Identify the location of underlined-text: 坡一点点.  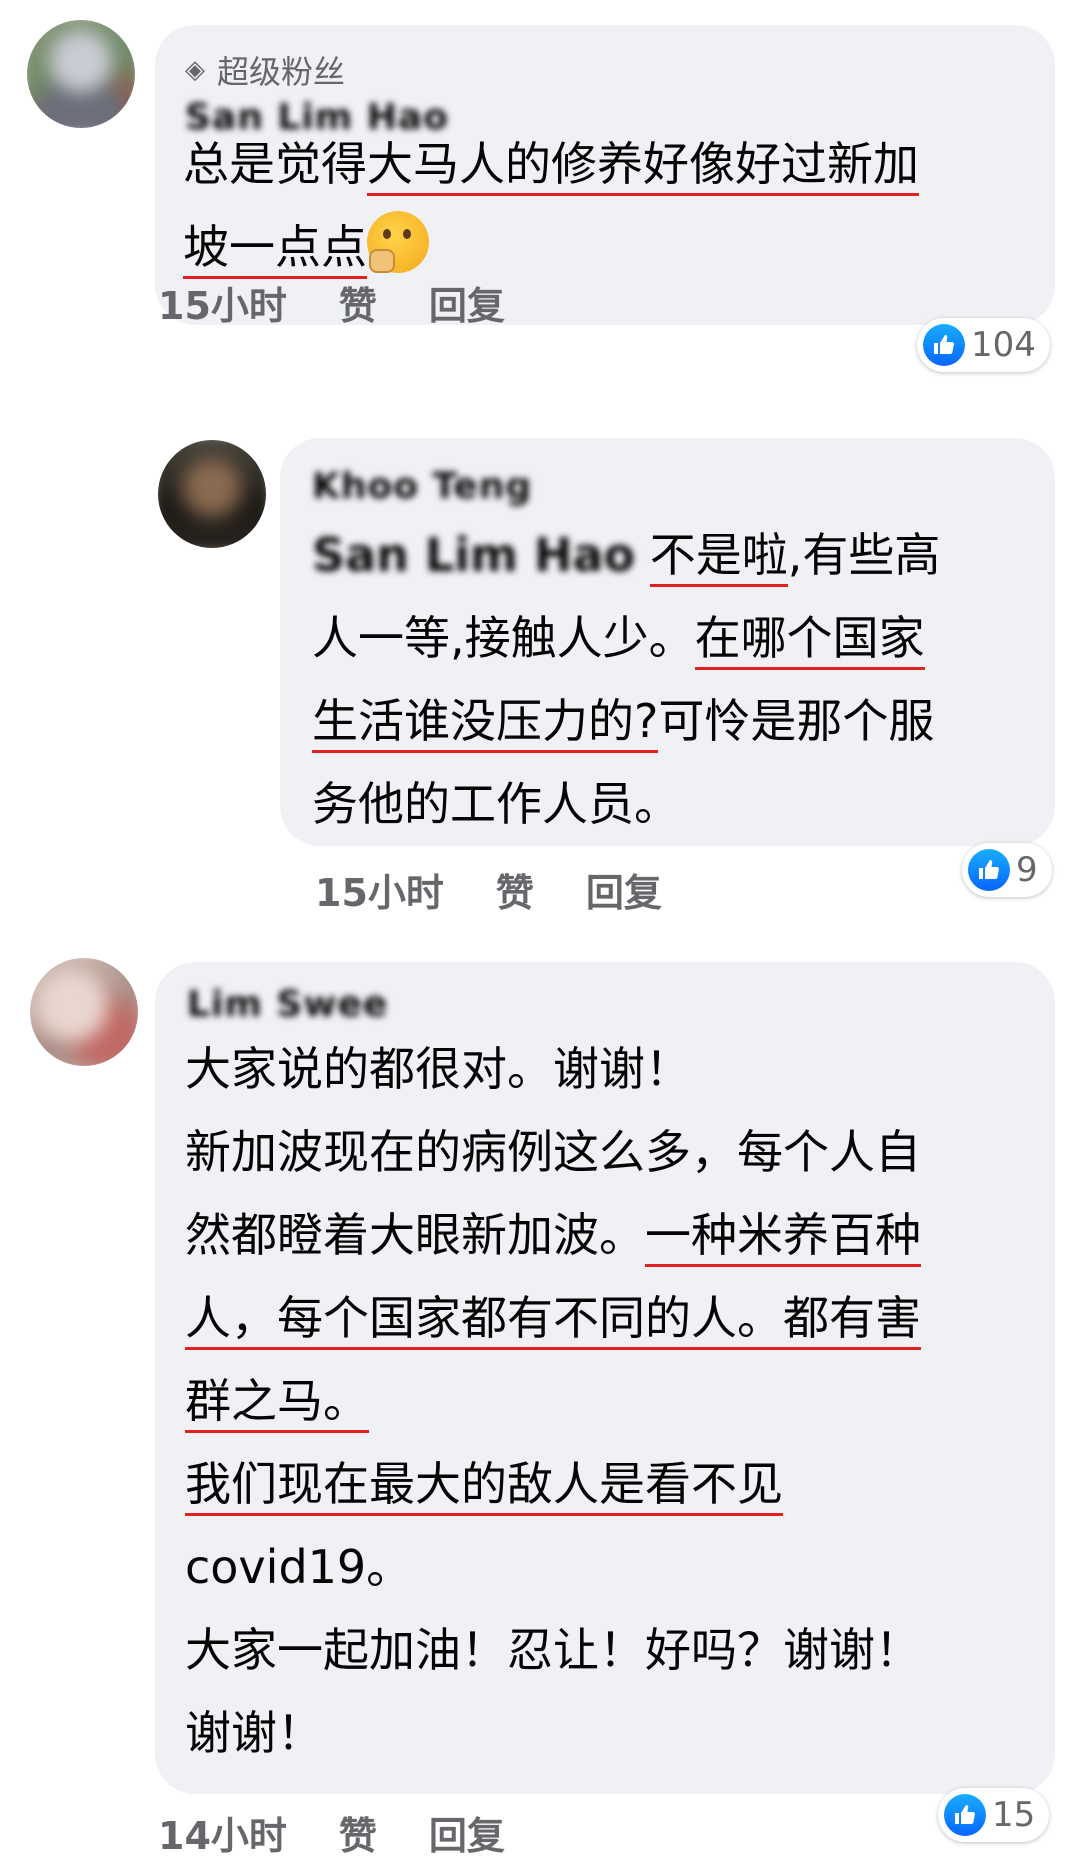
(275, 249).